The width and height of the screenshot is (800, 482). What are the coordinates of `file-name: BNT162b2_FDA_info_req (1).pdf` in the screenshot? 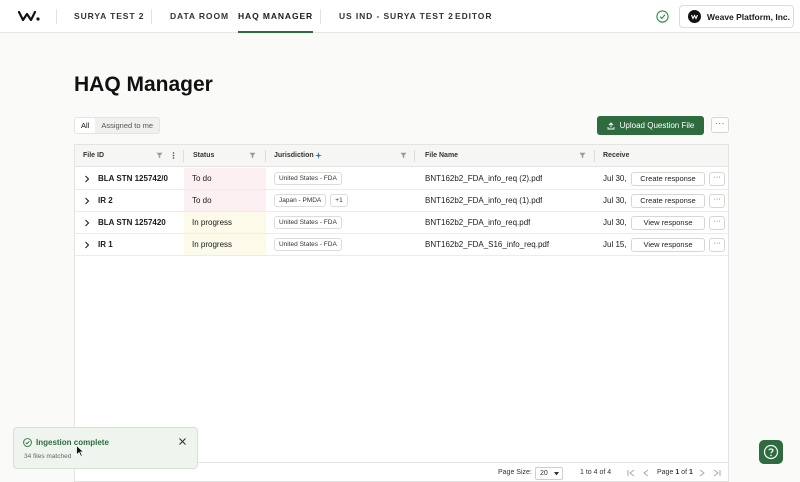 It's located at (483, 201).